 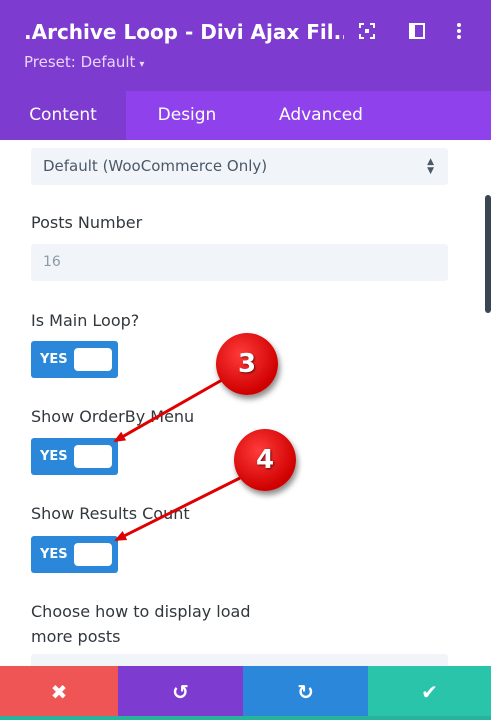 What do you see at coordinates (247, 364) in the screenshot?
I see `annotation-badge-3: 3` at bounding box center [247, 364].